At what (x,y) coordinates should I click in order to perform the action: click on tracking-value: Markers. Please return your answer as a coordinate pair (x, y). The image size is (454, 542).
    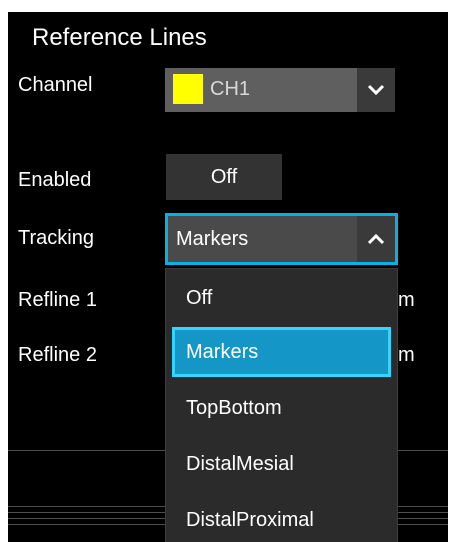
    Looking at the image, I should click on (212, 239).